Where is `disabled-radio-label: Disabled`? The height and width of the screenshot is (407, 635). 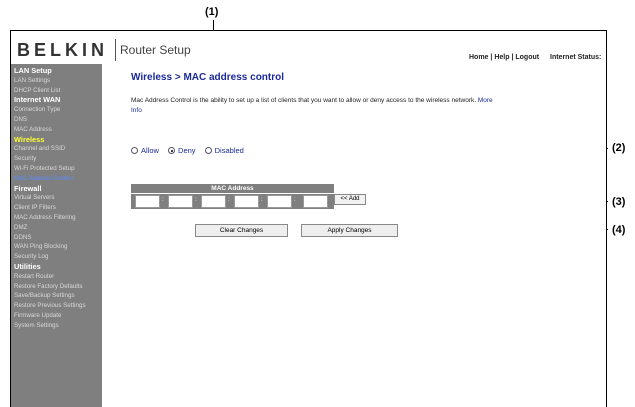 disabled-radio-label: Disabled is located at coordinates (229, 150).